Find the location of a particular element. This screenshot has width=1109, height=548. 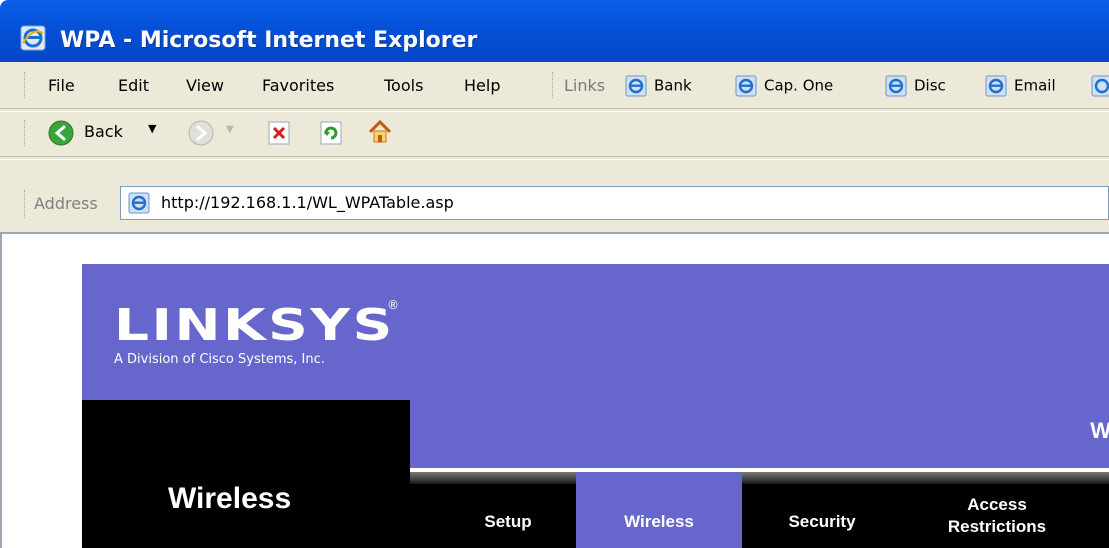

back-arrow-icon is located at coordinates (61, 133).